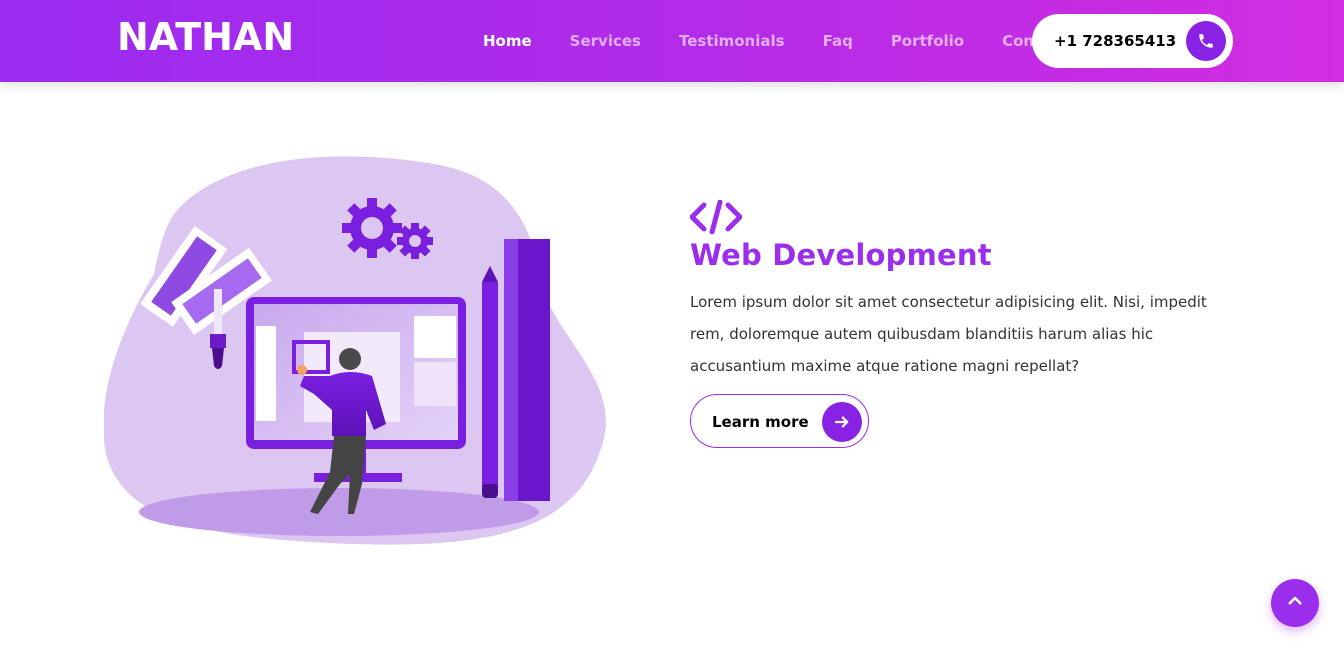 Image resolution: width=1344 pixels, height=657 pixels. I want to click on learn-more-label: Learn more, so click(760, 422).